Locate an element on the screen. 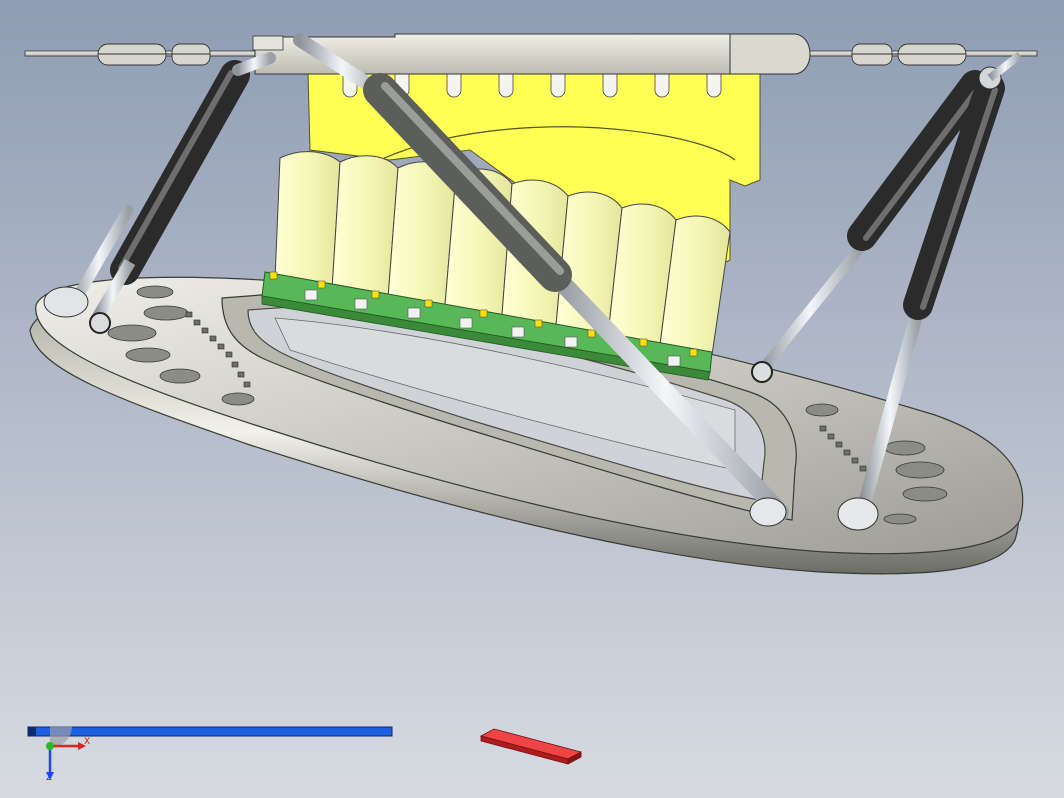 The height and width of the screenshot is (798, 1064). triad-x-label: X is located at coordinates (87, 742).